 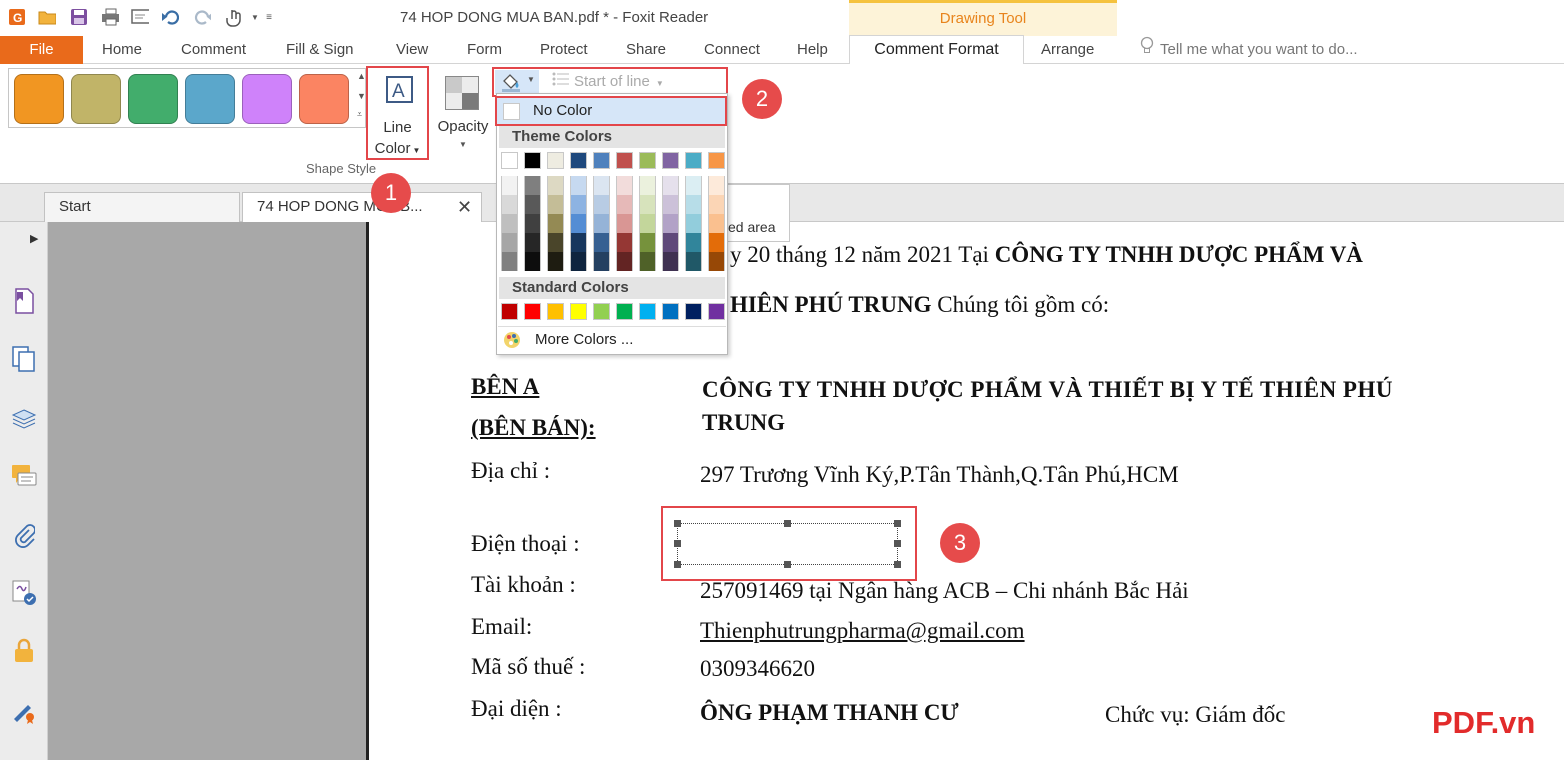 What do you see at coordinates (517, 82) in the screenshot?
I see `fill-color-button: ▼` at bounding box center [517, 82].